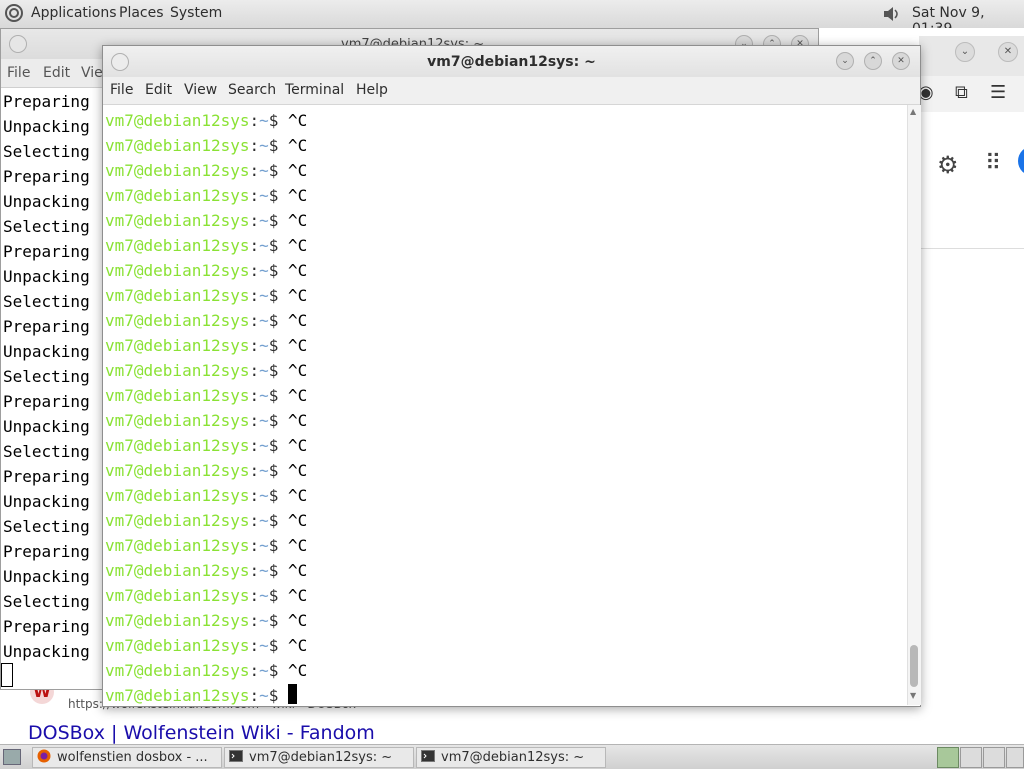 This screenshot has width=1024, height=769. I want to click on system-menu: System, so click(196, 13).